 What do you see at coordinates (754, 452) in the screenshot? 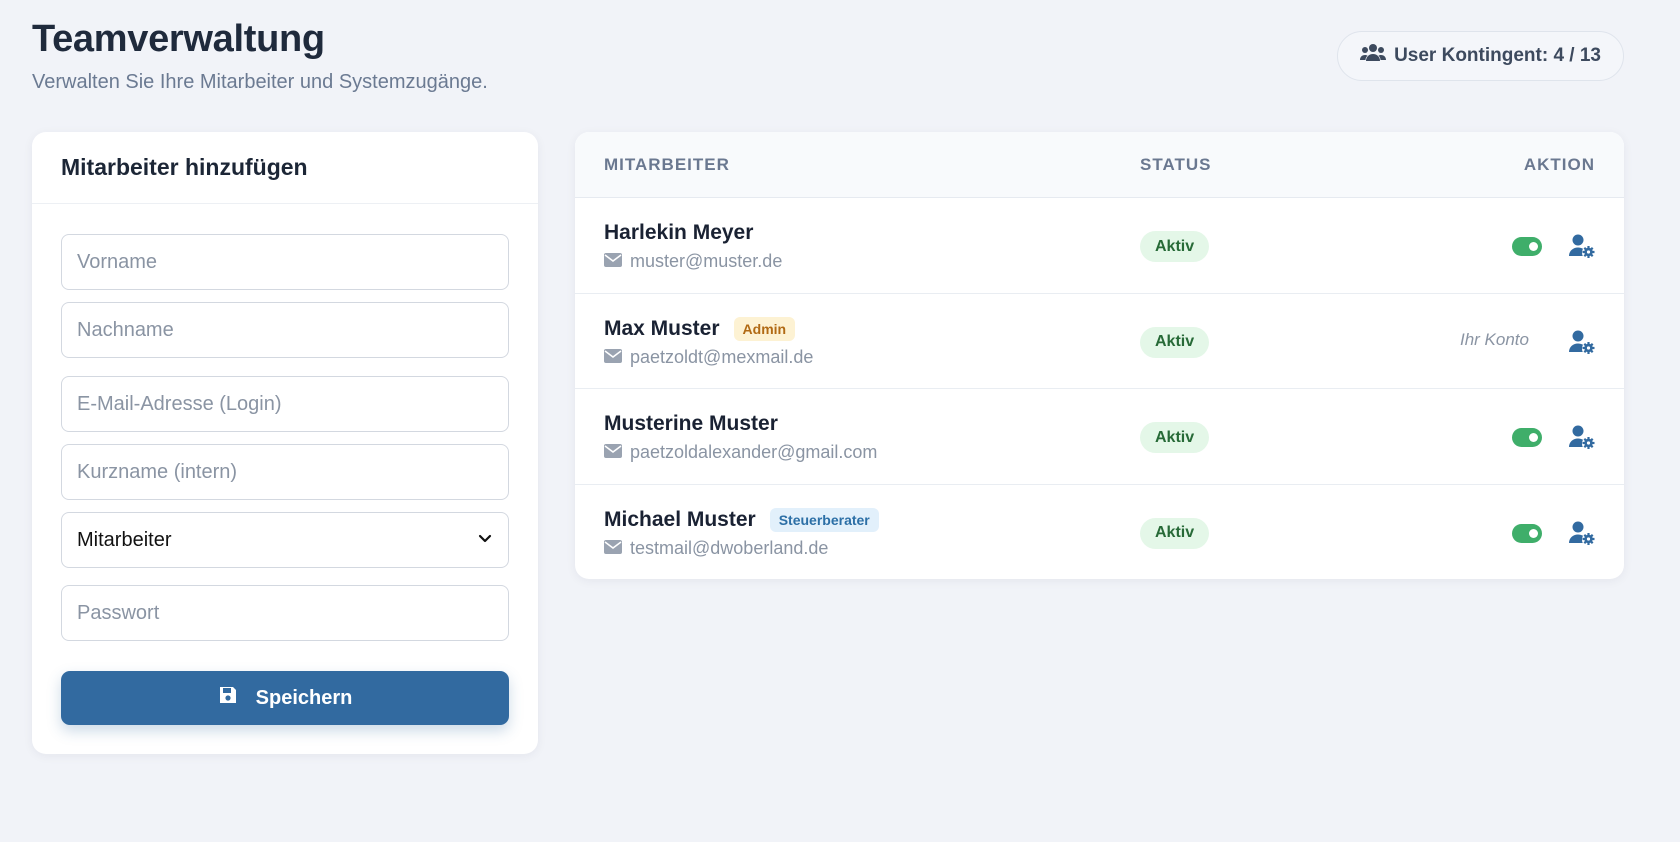
I see `employee-email: paetzoldalexander@gmail.com` at bounding box center [754, 452].